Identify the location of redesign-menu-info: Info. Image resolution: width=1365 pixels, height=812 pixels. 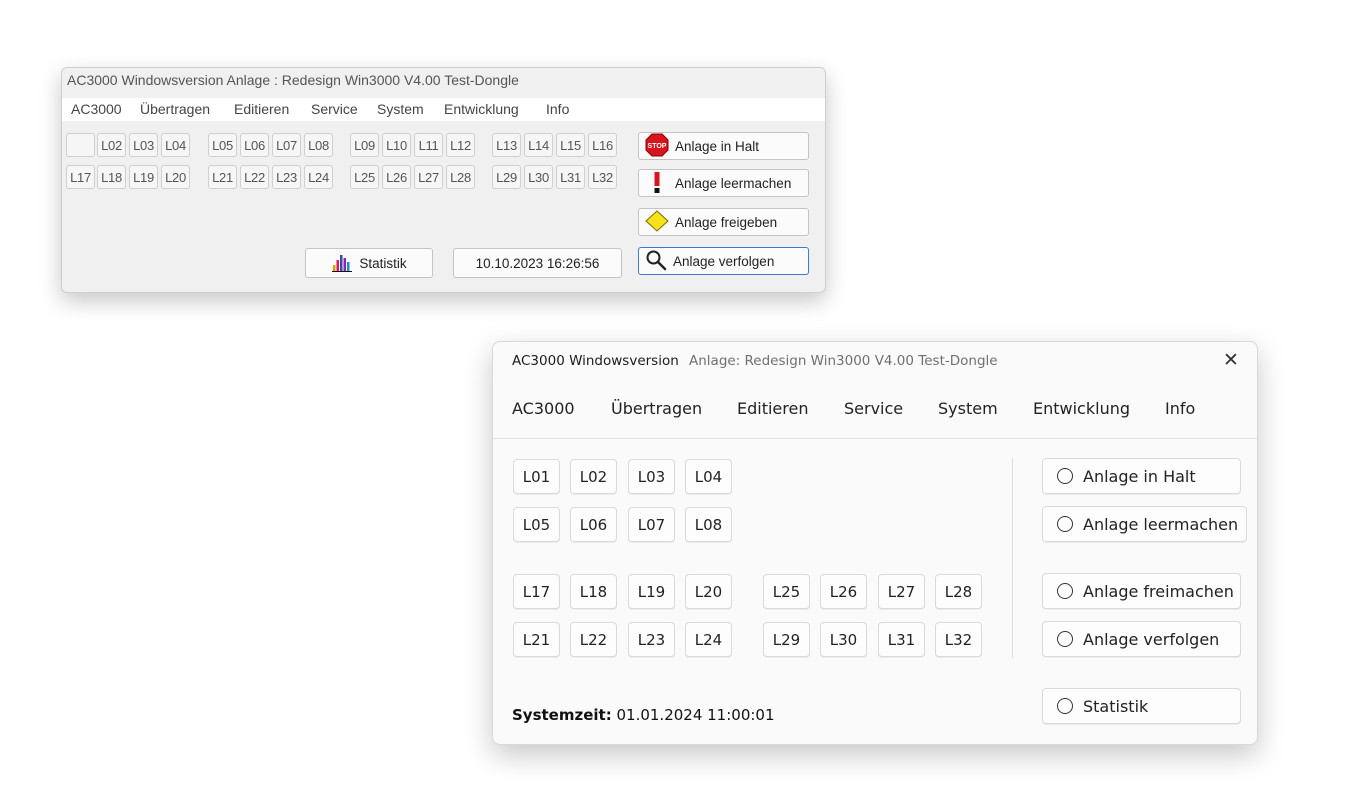
(1180, 408).